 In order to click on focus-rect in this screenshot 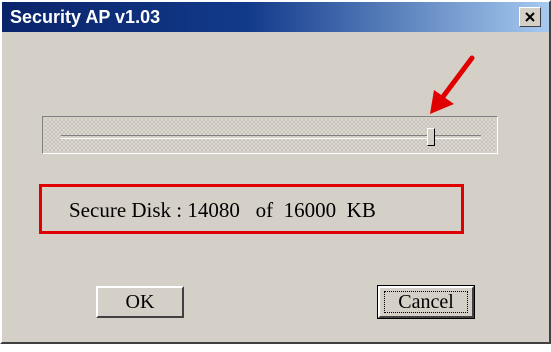, I will do `click(426, 302)`.